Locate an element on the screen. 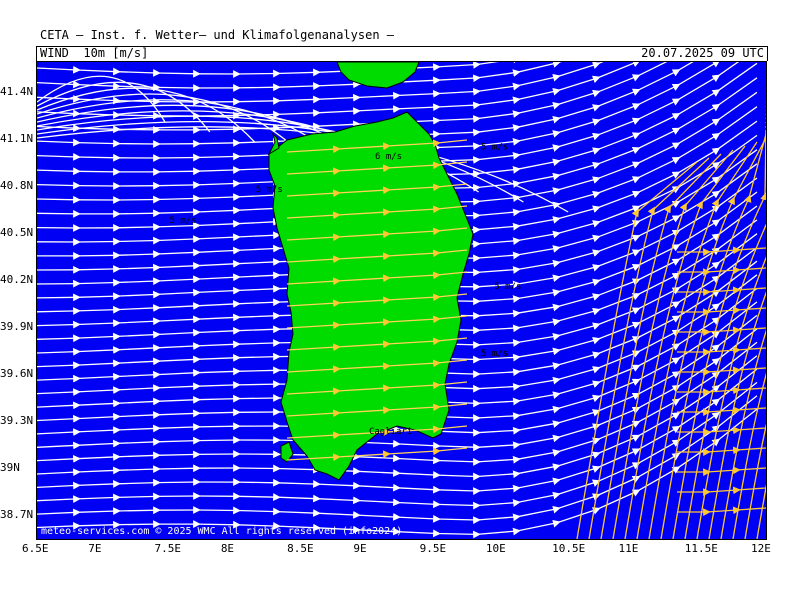  lat-tick-label: 38.7N is located at coordinates (17, 514).